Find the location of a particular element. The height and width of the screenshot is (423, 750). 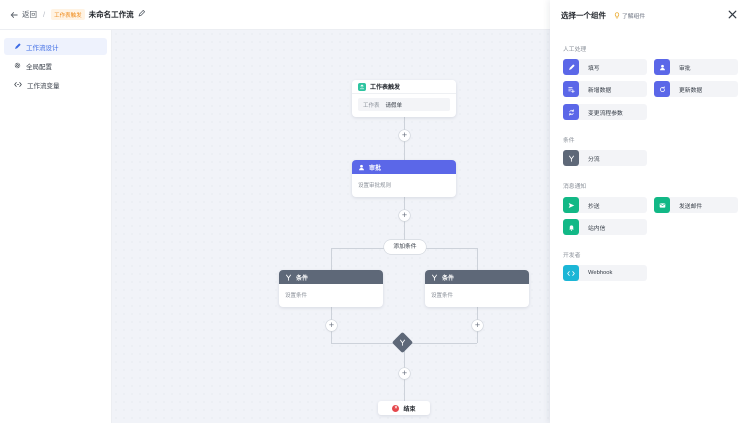

arrow-left-icon is located at coordinates (14, 14).